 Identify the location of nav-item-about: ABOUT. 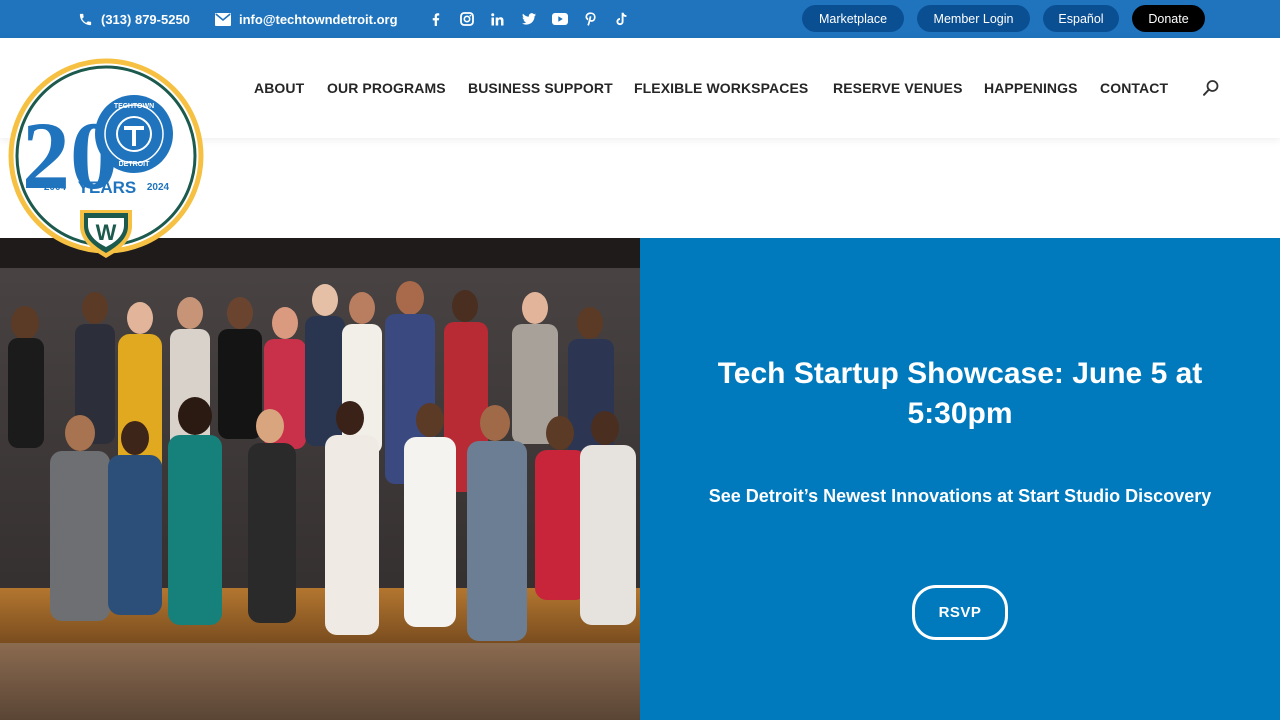
(279, 88).